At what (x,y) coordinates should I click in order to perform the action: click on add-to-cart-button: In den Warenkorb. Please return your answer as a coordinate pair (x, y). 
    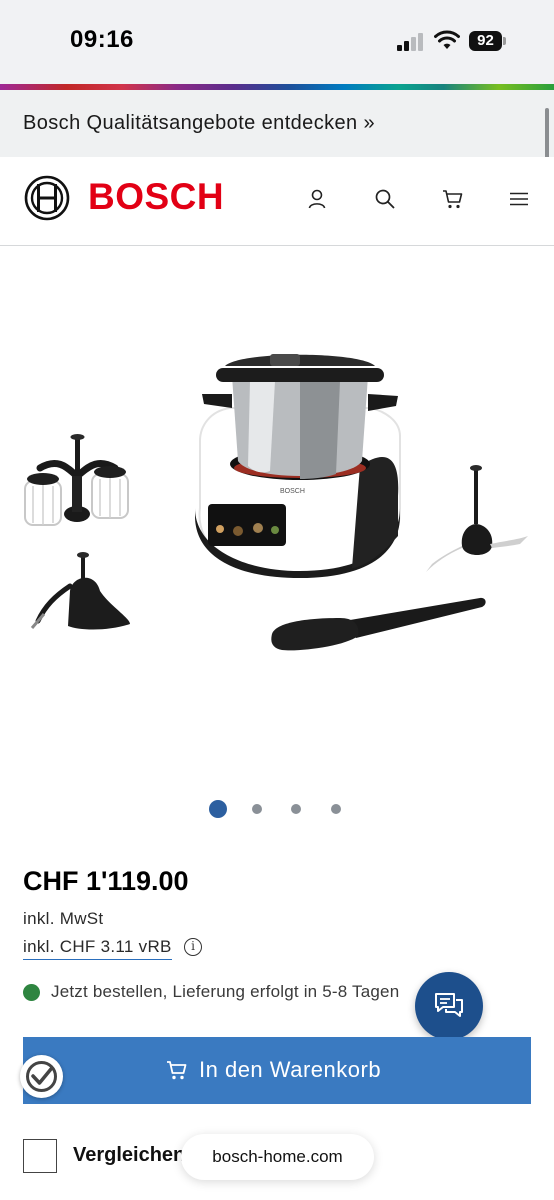
    Looking at the image, I should click on (277, 1070).